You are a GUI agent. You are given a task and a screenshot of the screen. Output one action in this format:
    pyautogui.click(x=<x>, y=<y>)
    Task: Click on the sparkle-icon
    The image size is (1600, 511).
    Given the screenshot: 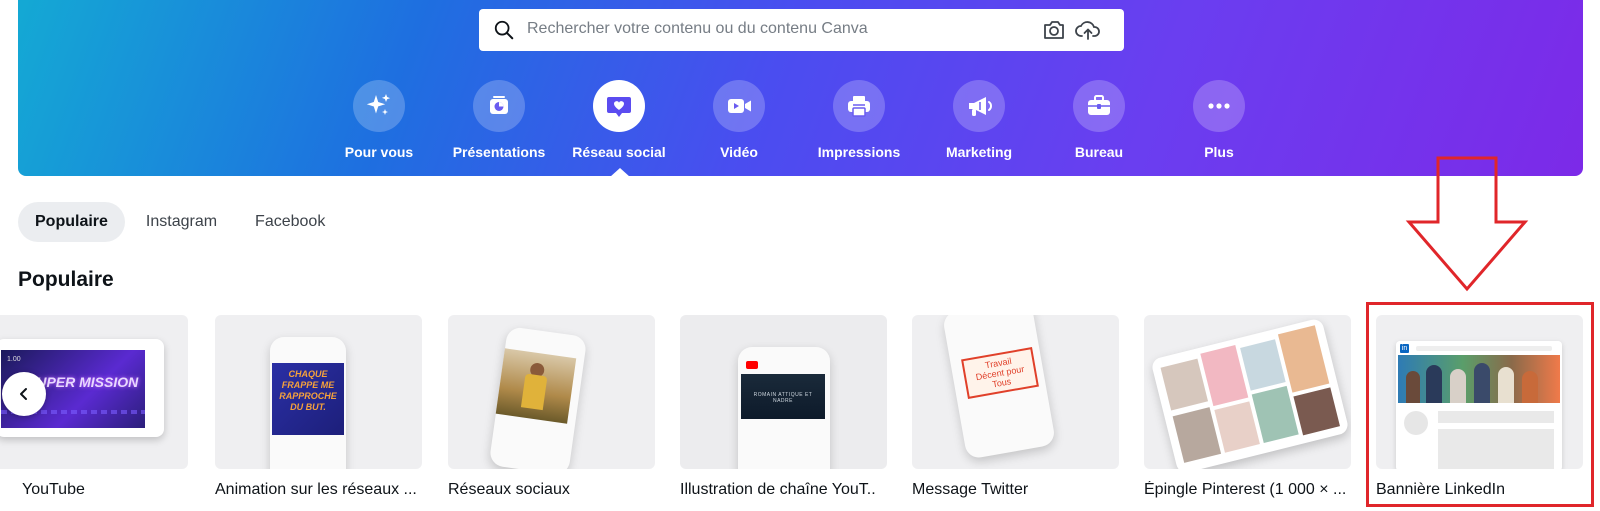 What is the action you would take?
    pyautogui.click(x=379, y=106)
    